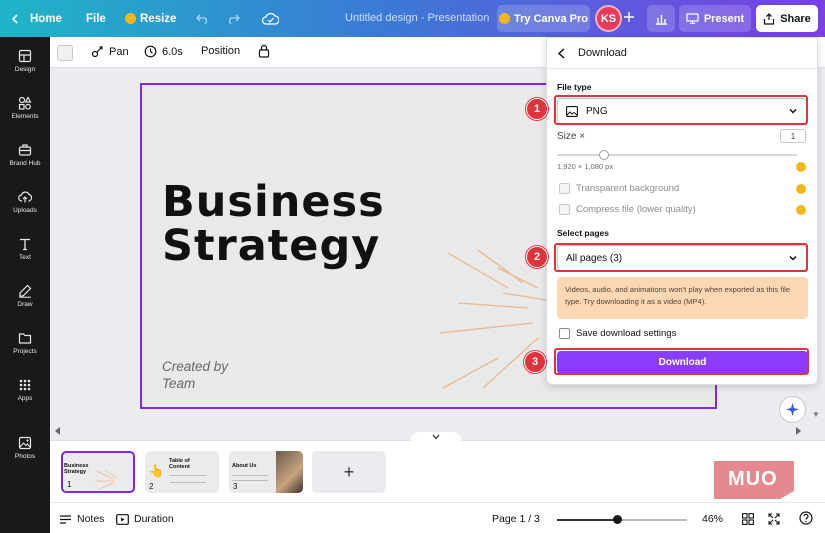  I want to click on briefcase-icon, so click(25, 150).